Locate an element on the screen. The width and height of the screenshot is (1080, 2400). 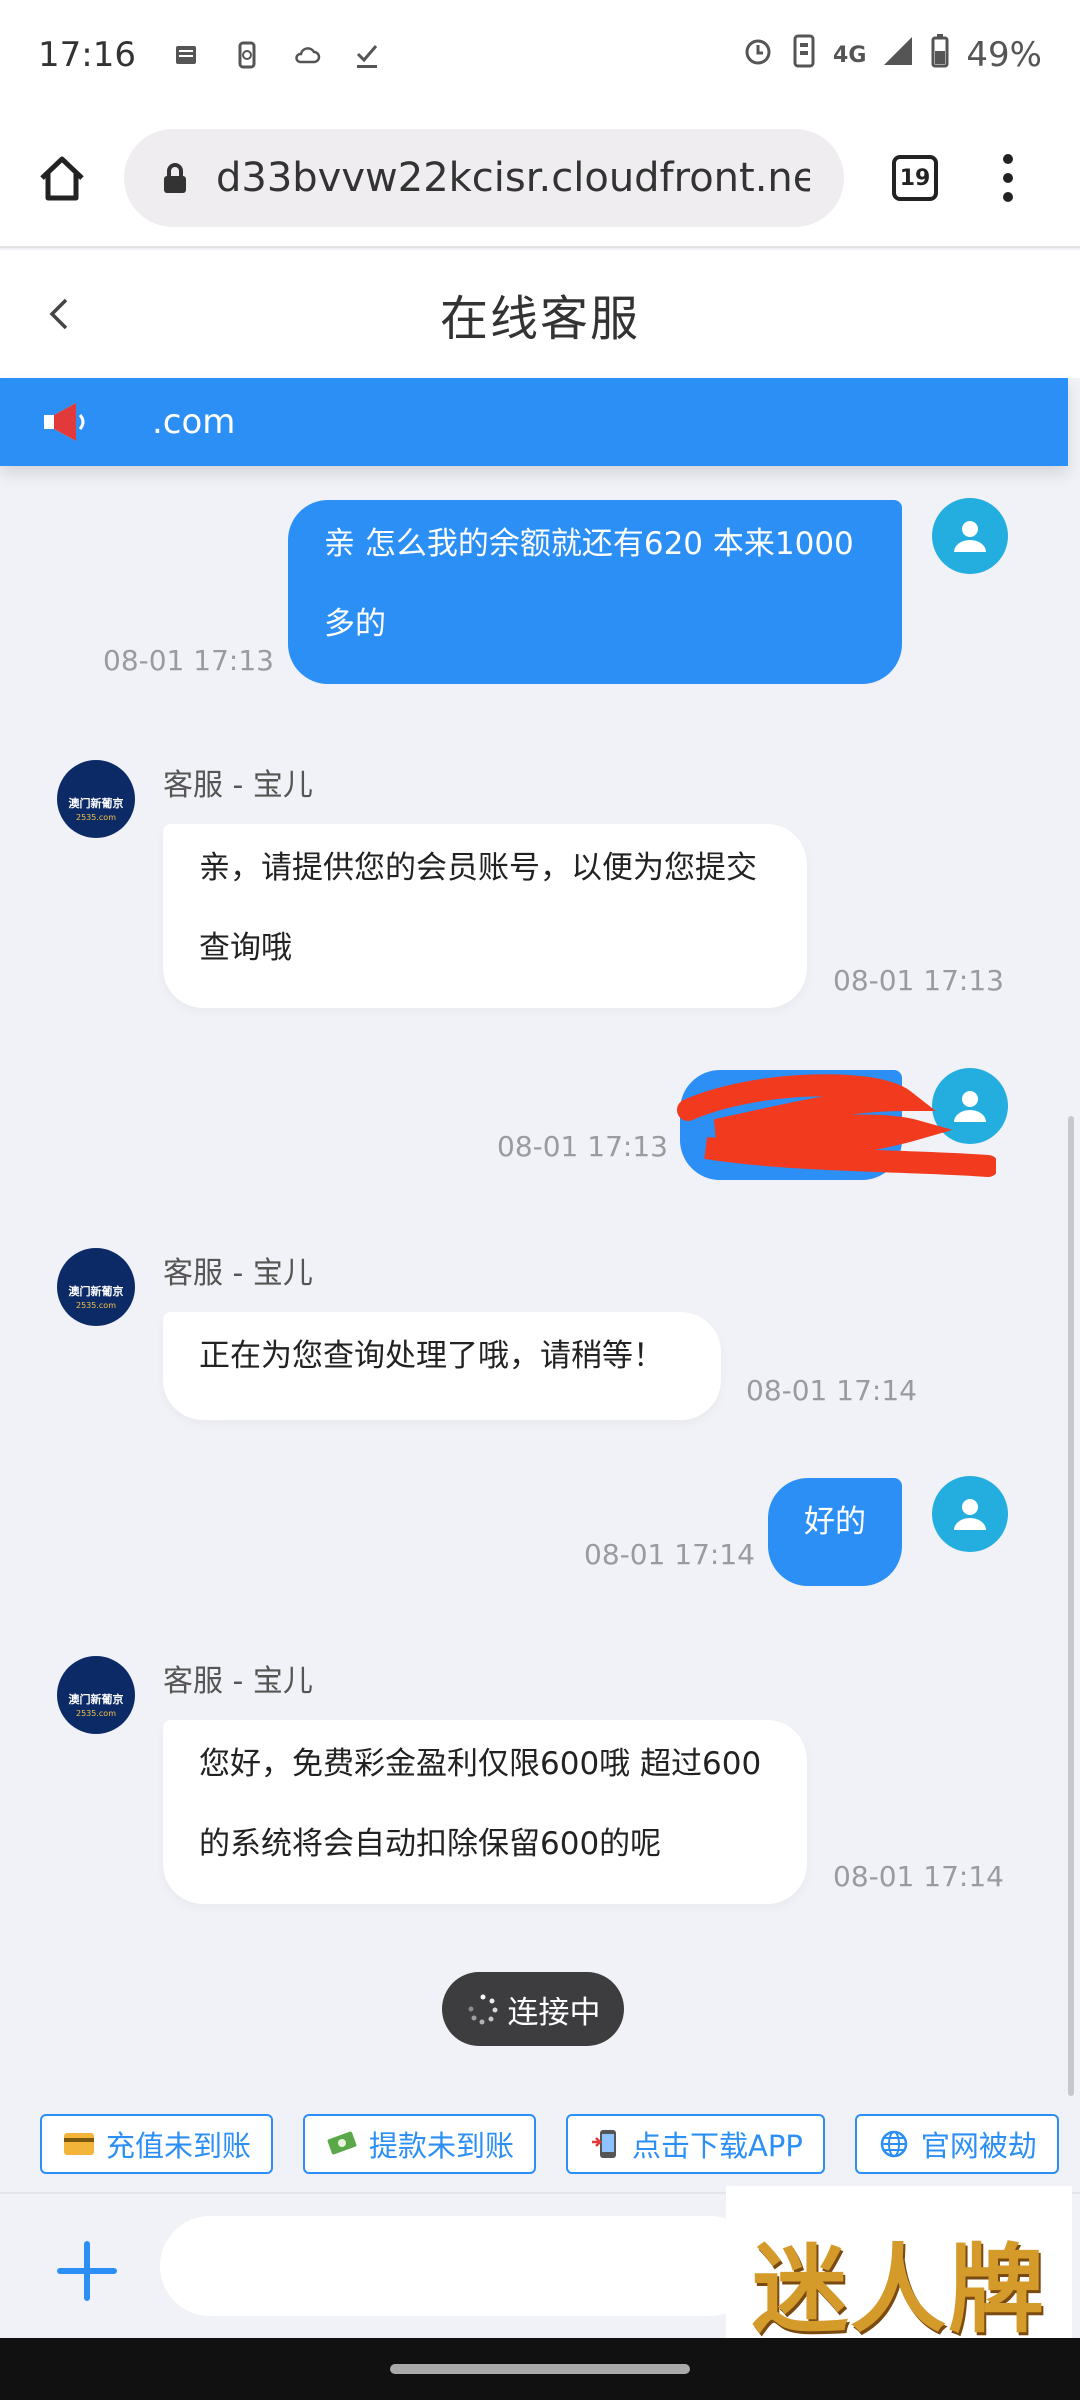
agent-message-bubble: 正在为您查询处理了哦，请稍等！ is located at coordinates (442, 1366).